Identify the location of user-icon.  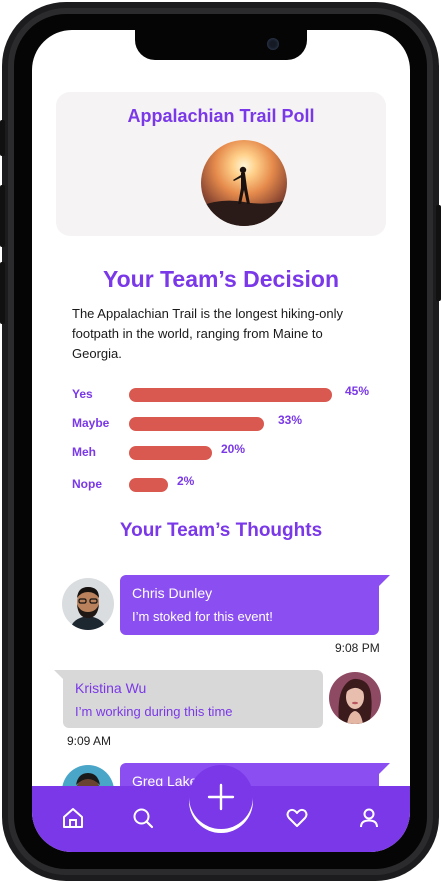
(369, 818).